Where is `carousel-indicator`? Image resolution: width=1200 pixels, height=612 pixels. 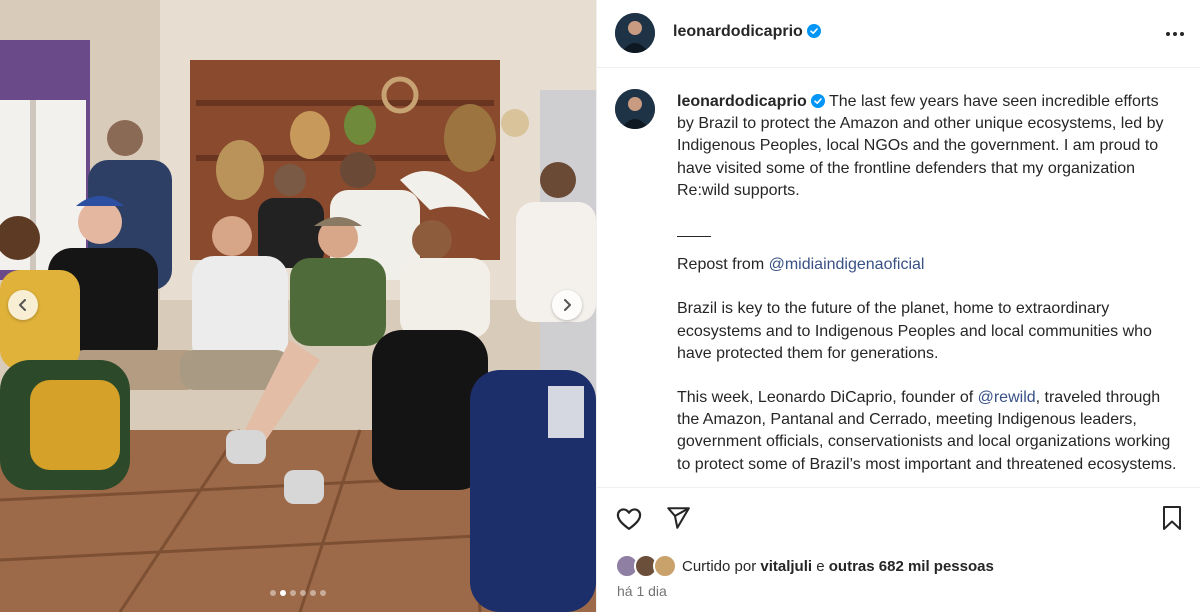 carousel-indicator is located at coordinates (298, 593).